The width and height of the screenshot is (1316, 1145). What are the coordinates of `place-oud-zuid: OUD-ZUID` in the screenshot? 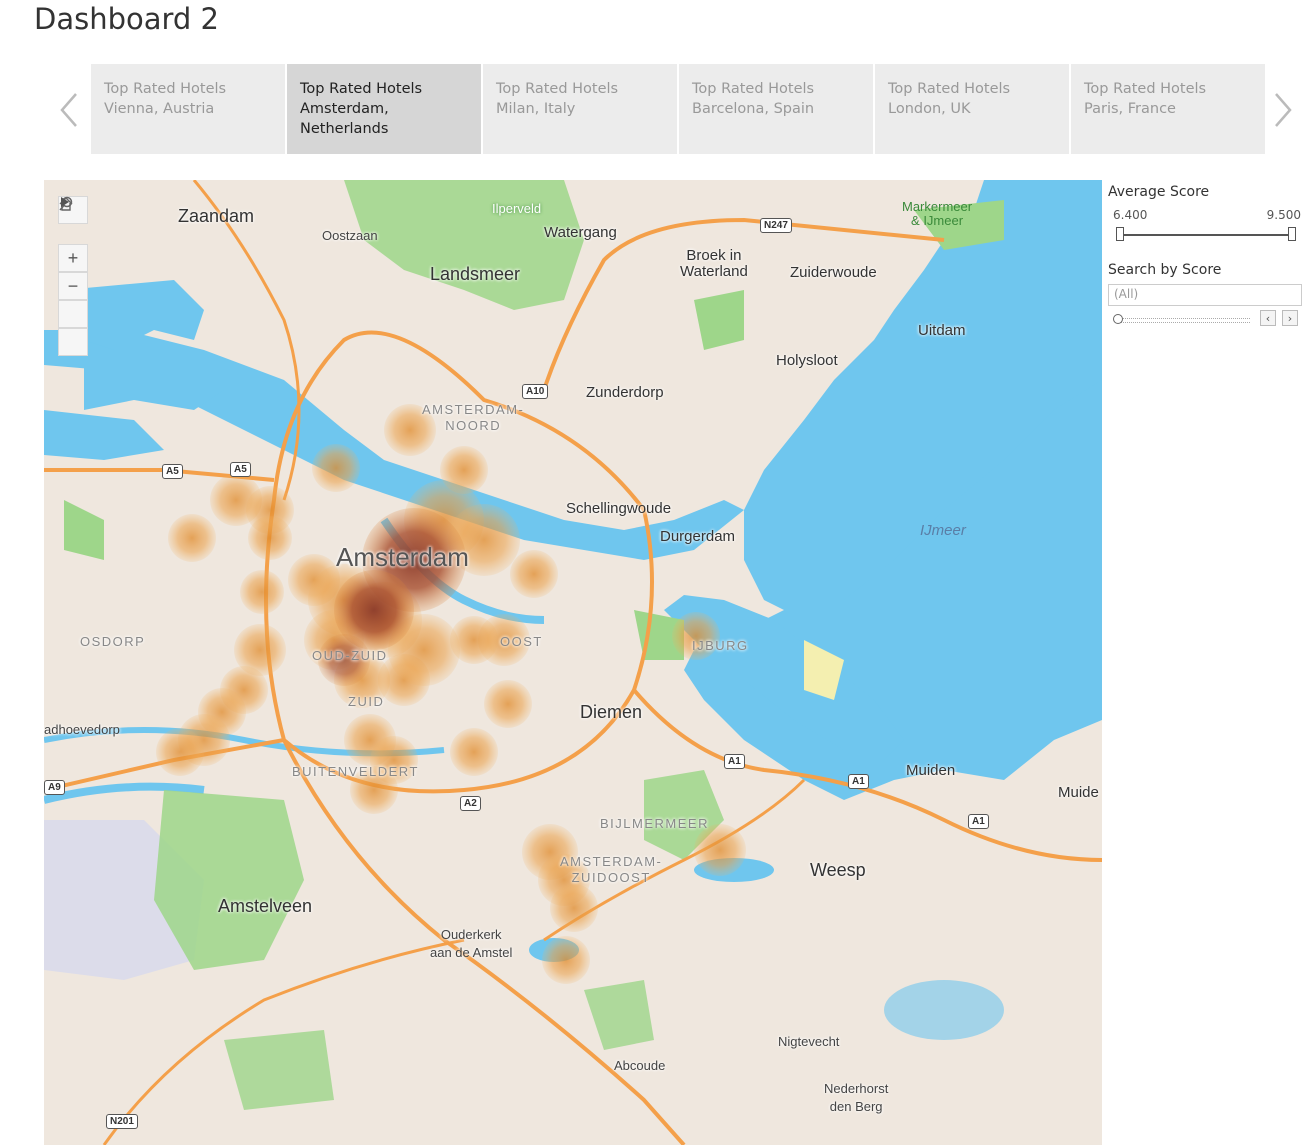 It's located at (350, 655).